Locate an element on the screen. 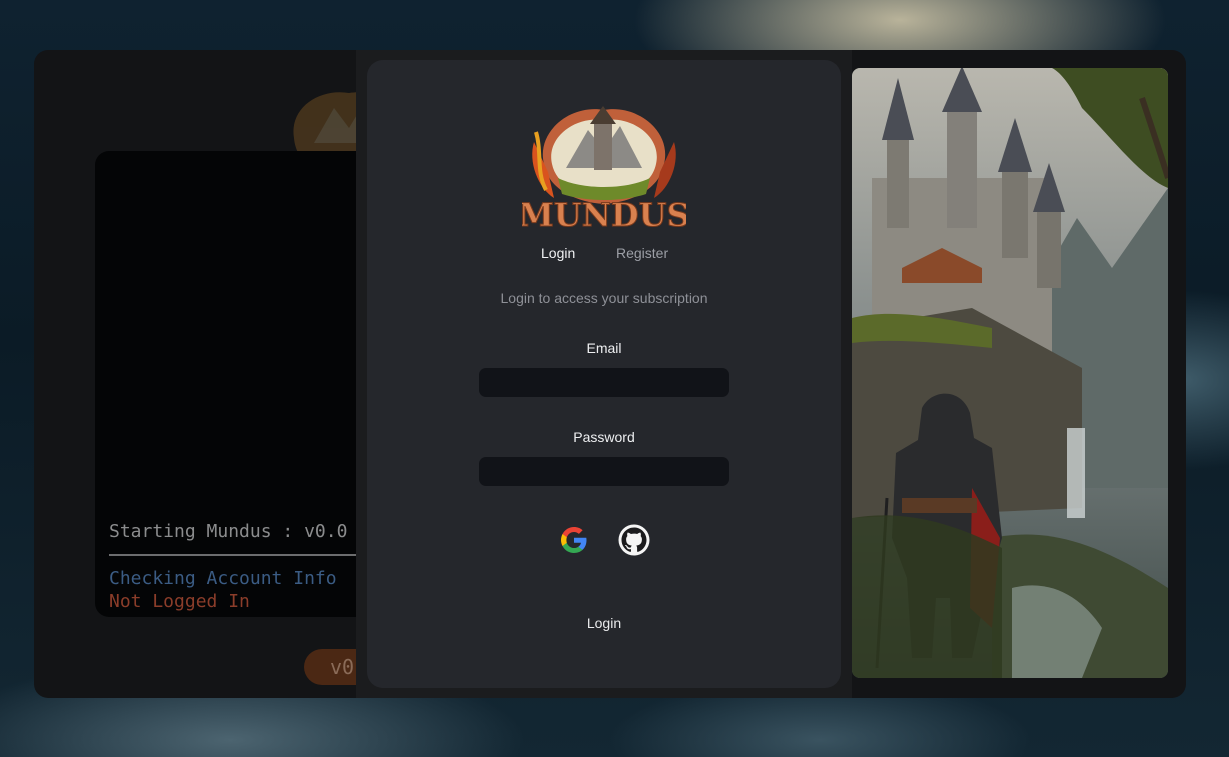 The width and height of the screenshot is (1229, 757). github-icon is located at coordinates (634, 540).